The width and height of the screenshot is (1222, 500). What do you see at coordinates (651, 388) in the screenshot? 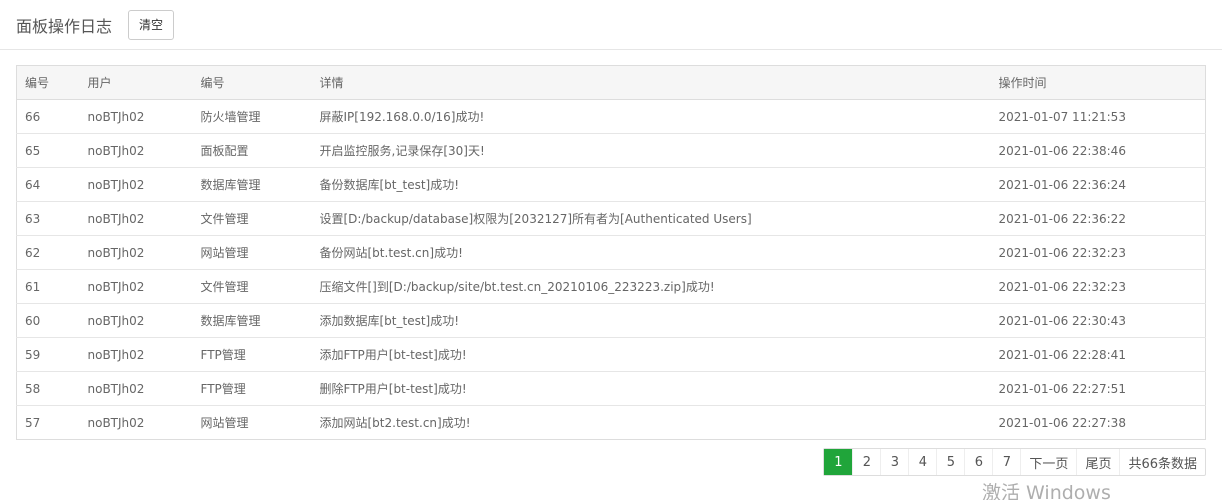
I see `cell-detail: 删除FTP用户[bt-test]成功!` at bounding box center [651, 388].